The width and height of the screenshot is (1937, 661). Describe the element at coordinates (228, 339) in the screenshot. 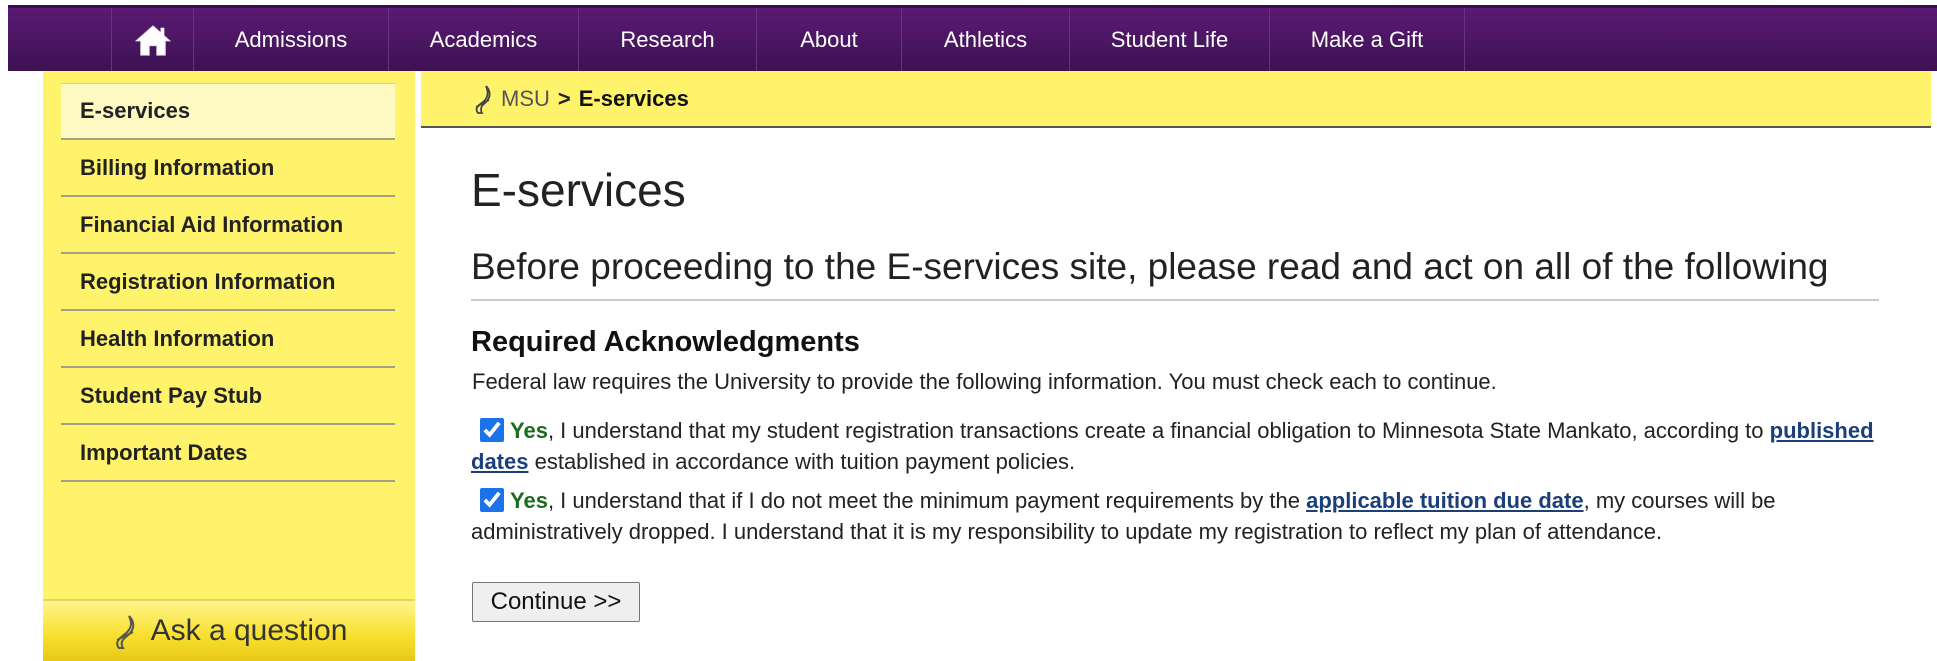

I see `sidebar-item-health-information: Health Information` at that location.